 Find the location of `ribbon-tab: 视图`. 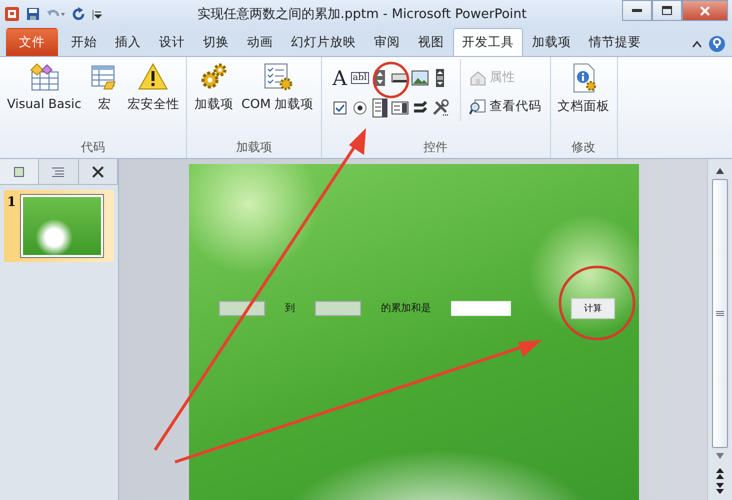

ribbon-tab: 视图 is located at coordinates (431, 42).